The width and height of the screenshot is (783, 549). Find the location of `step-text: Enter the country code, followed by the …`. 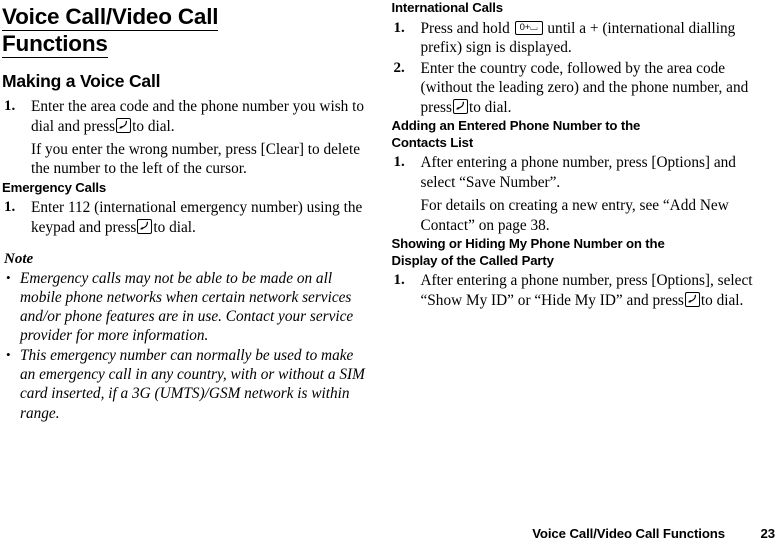

step-text: Enter the country code, followed by the … is located at coordinates (593, 88).